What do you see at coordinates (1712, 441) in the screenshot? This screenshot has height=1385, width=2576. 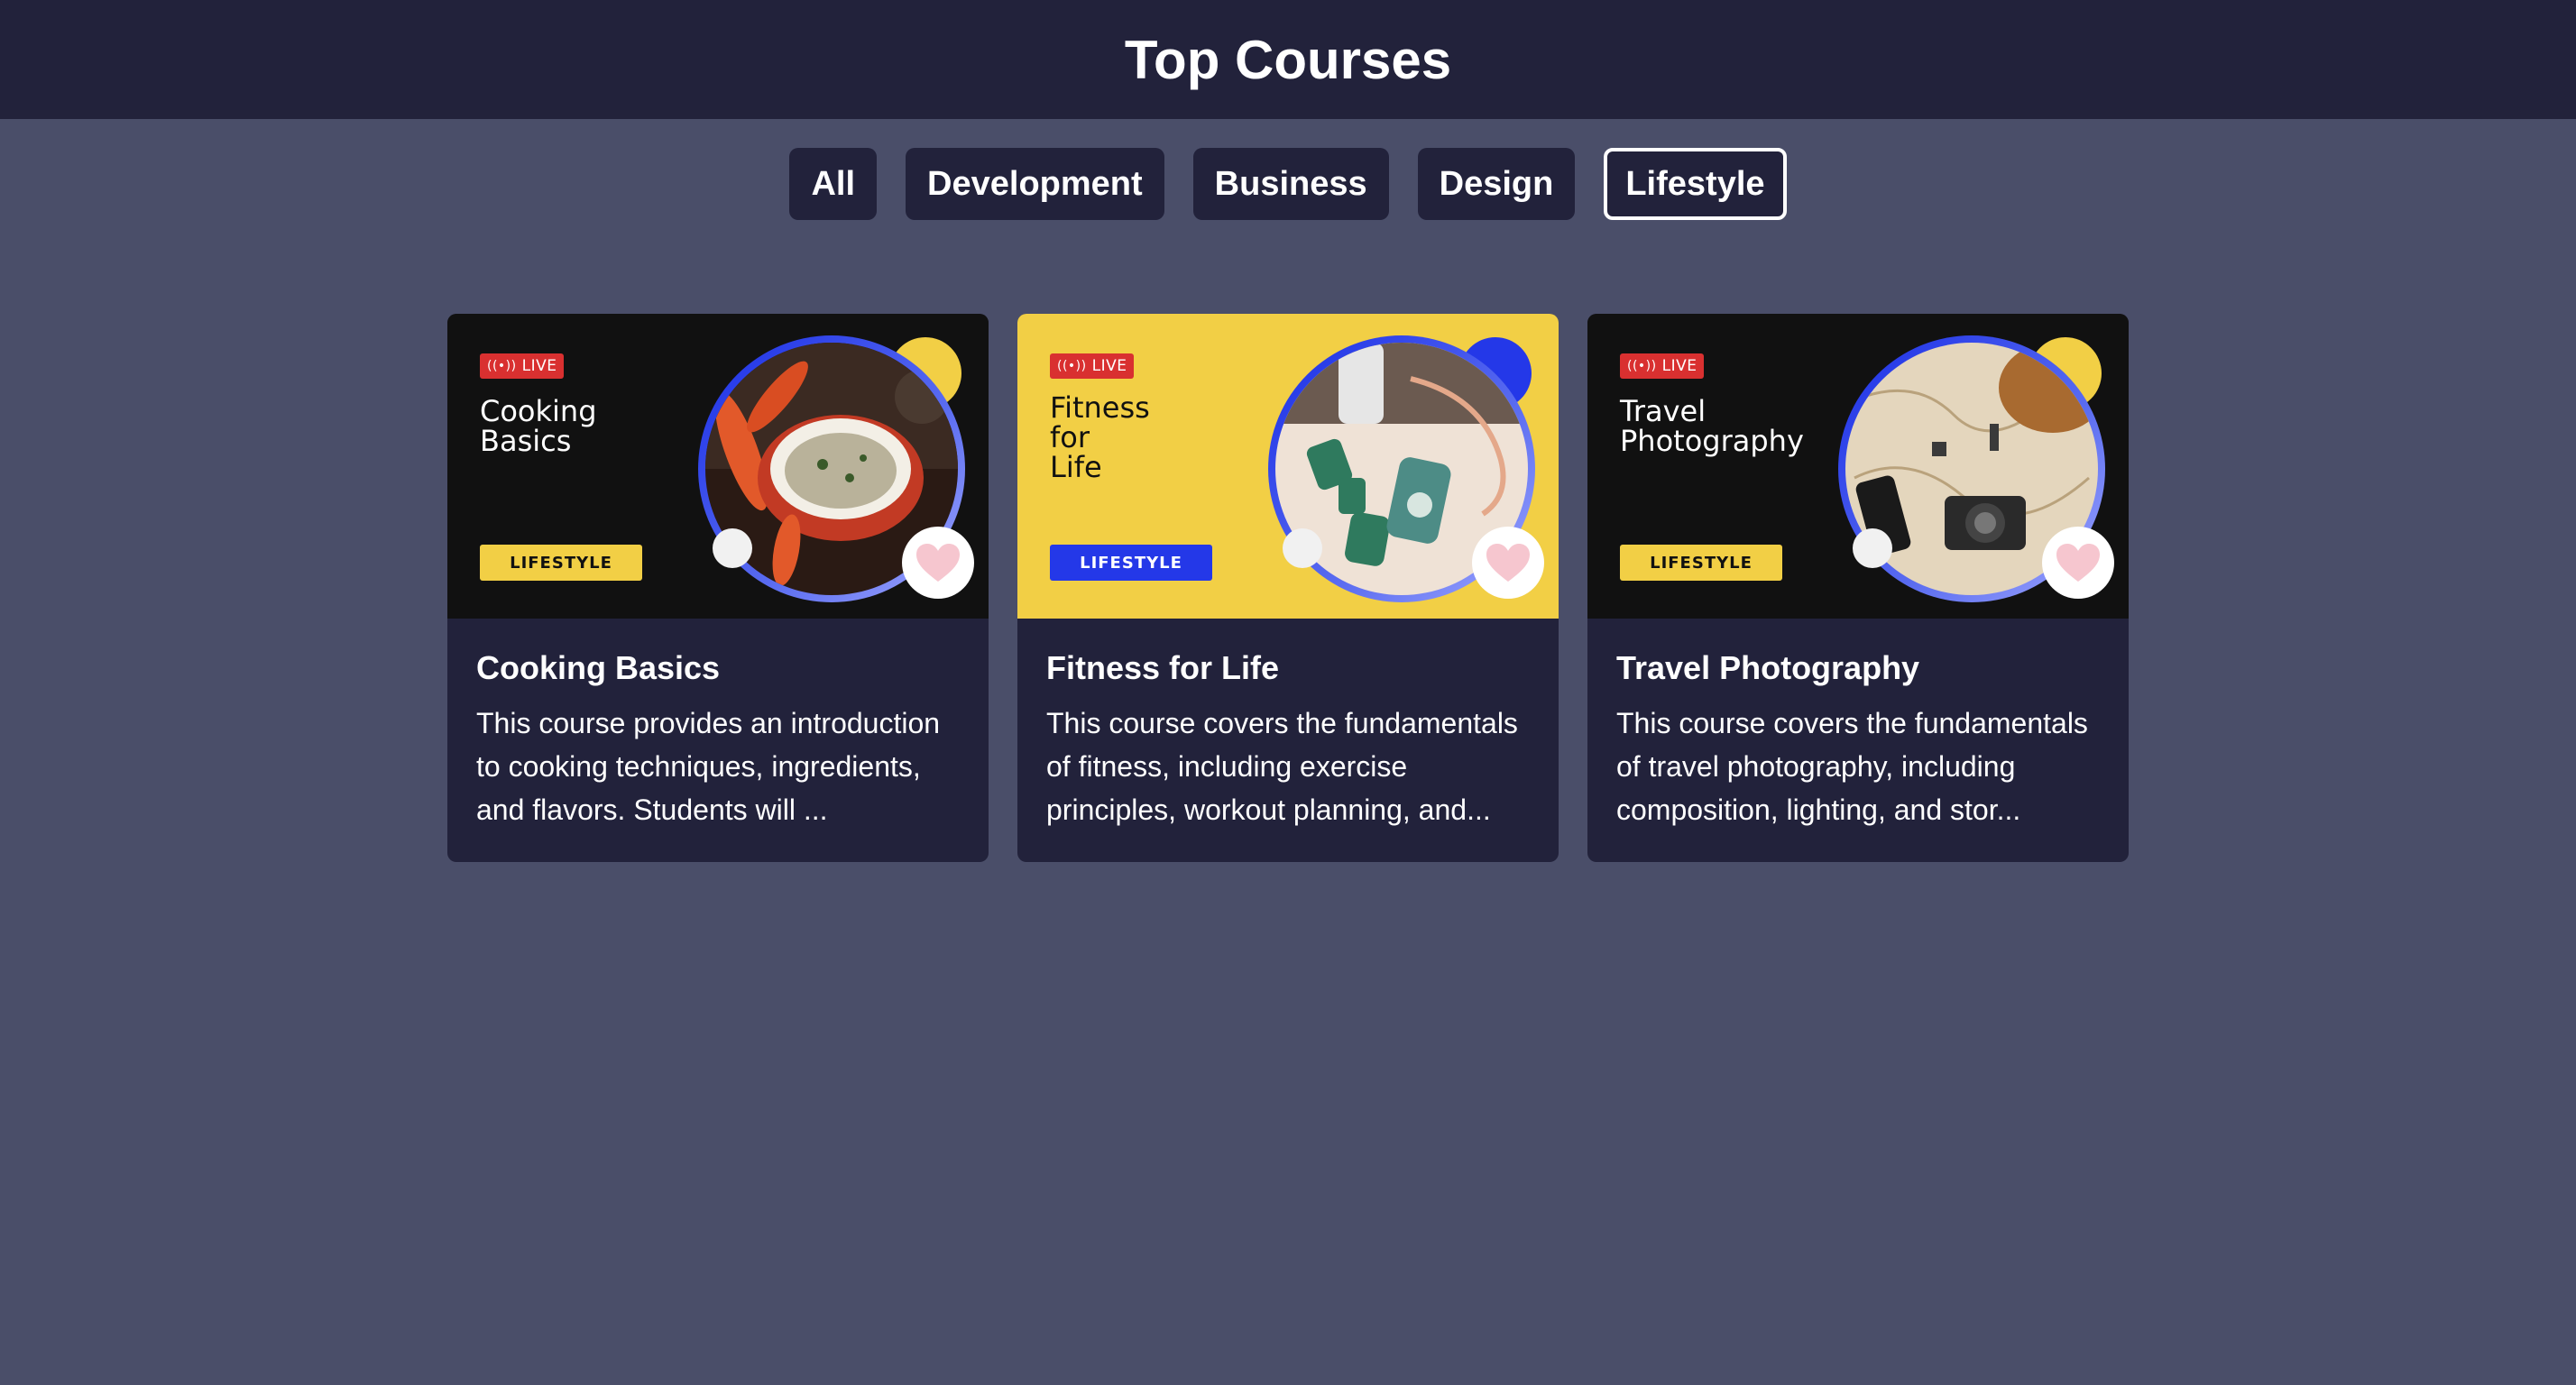 I see `thumbnail-title-line: Photography` at bounding box center [1712, 441].